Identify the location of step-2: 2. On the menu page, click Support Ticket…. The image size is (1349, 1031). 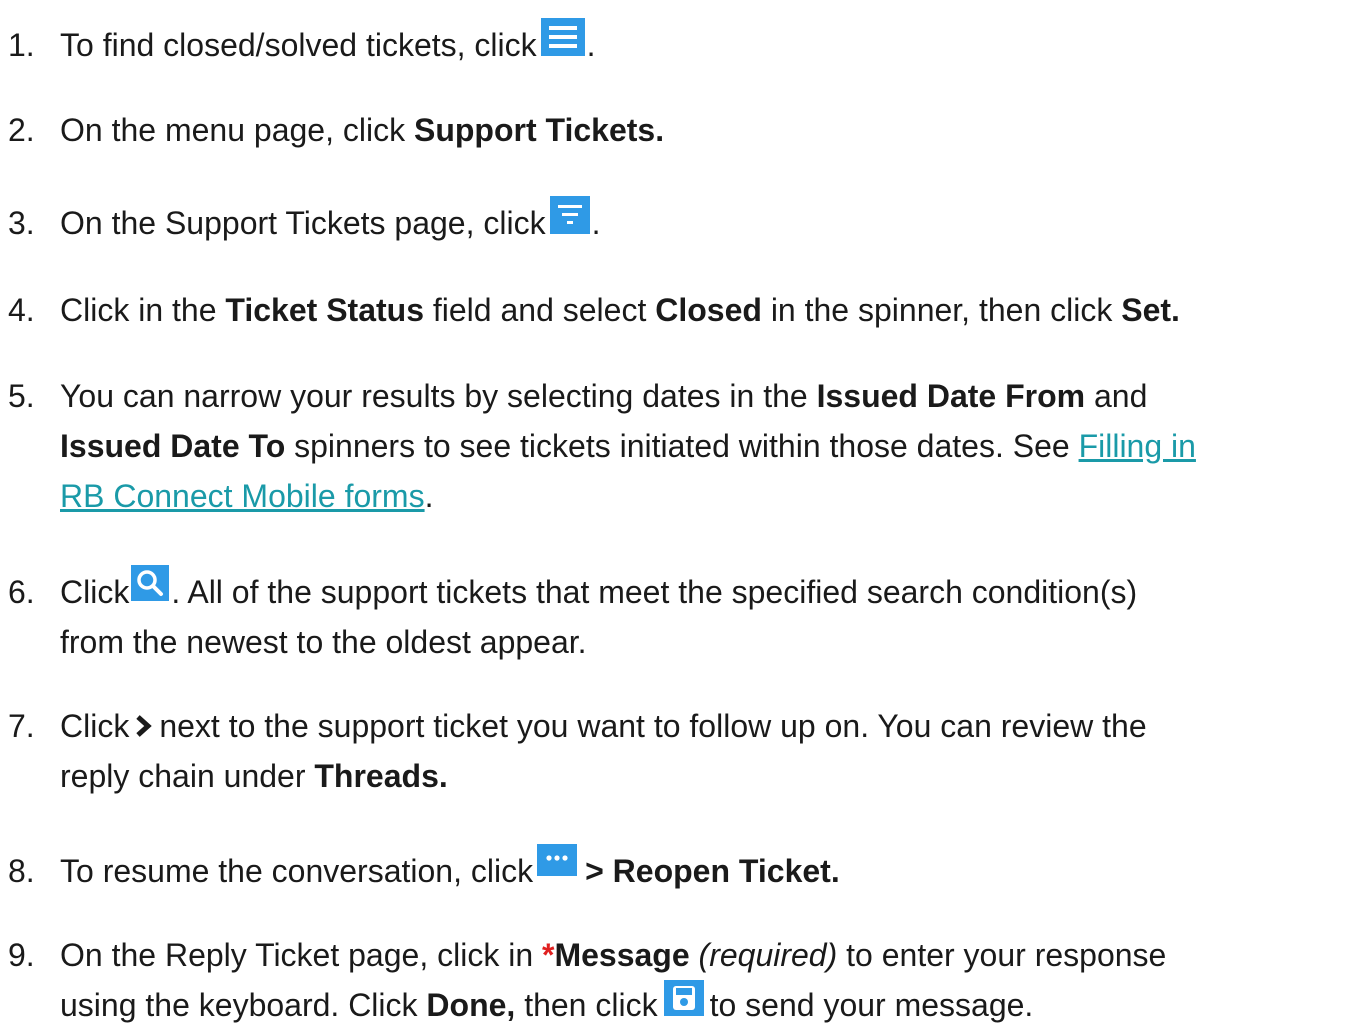
(332, 130).